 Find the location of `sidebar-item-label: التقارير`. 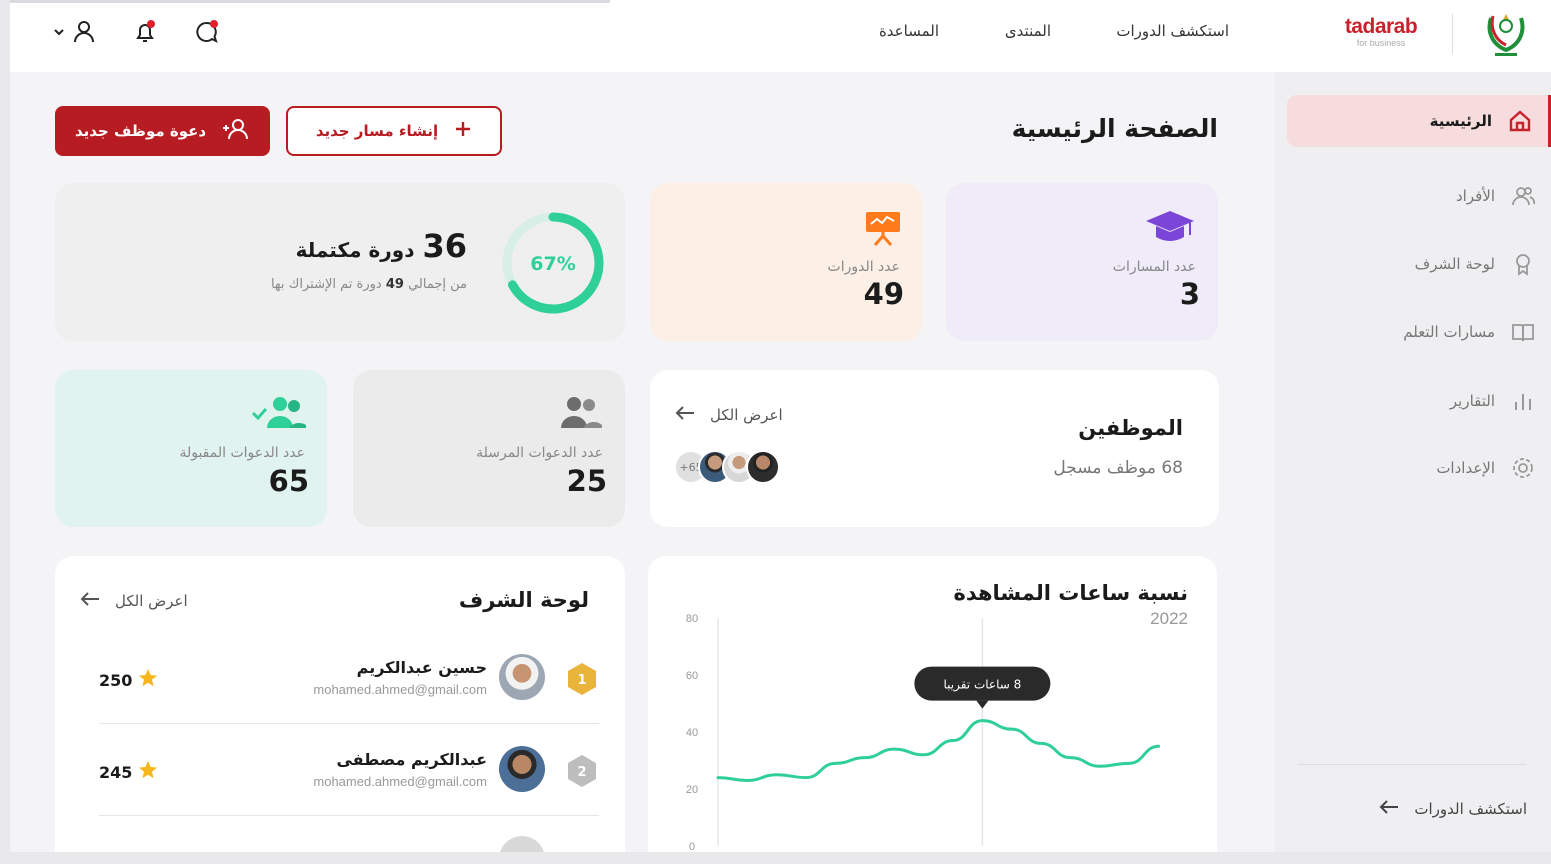

sidebar-item-label: التقارير is located at coordinates (1472, 401).